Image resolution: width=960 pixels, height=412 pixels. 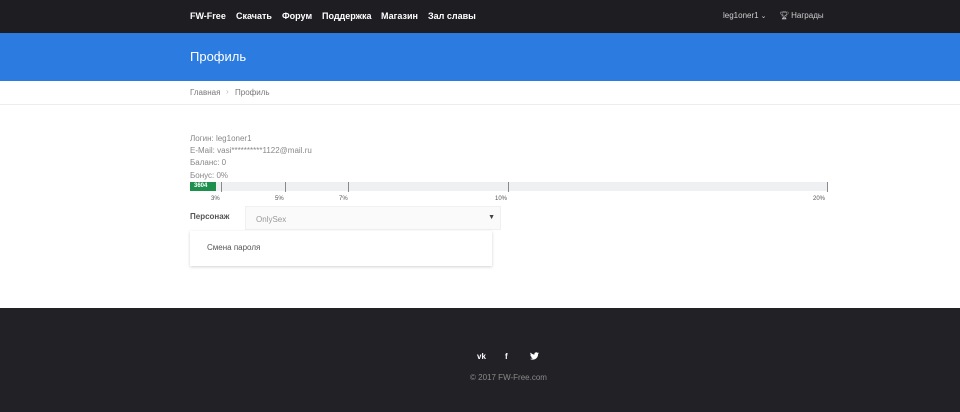 What do you see at coordinates (271, 219) in the screenshot?
I see `character-select-value: OnlySex` at bounding box center [271, 219].